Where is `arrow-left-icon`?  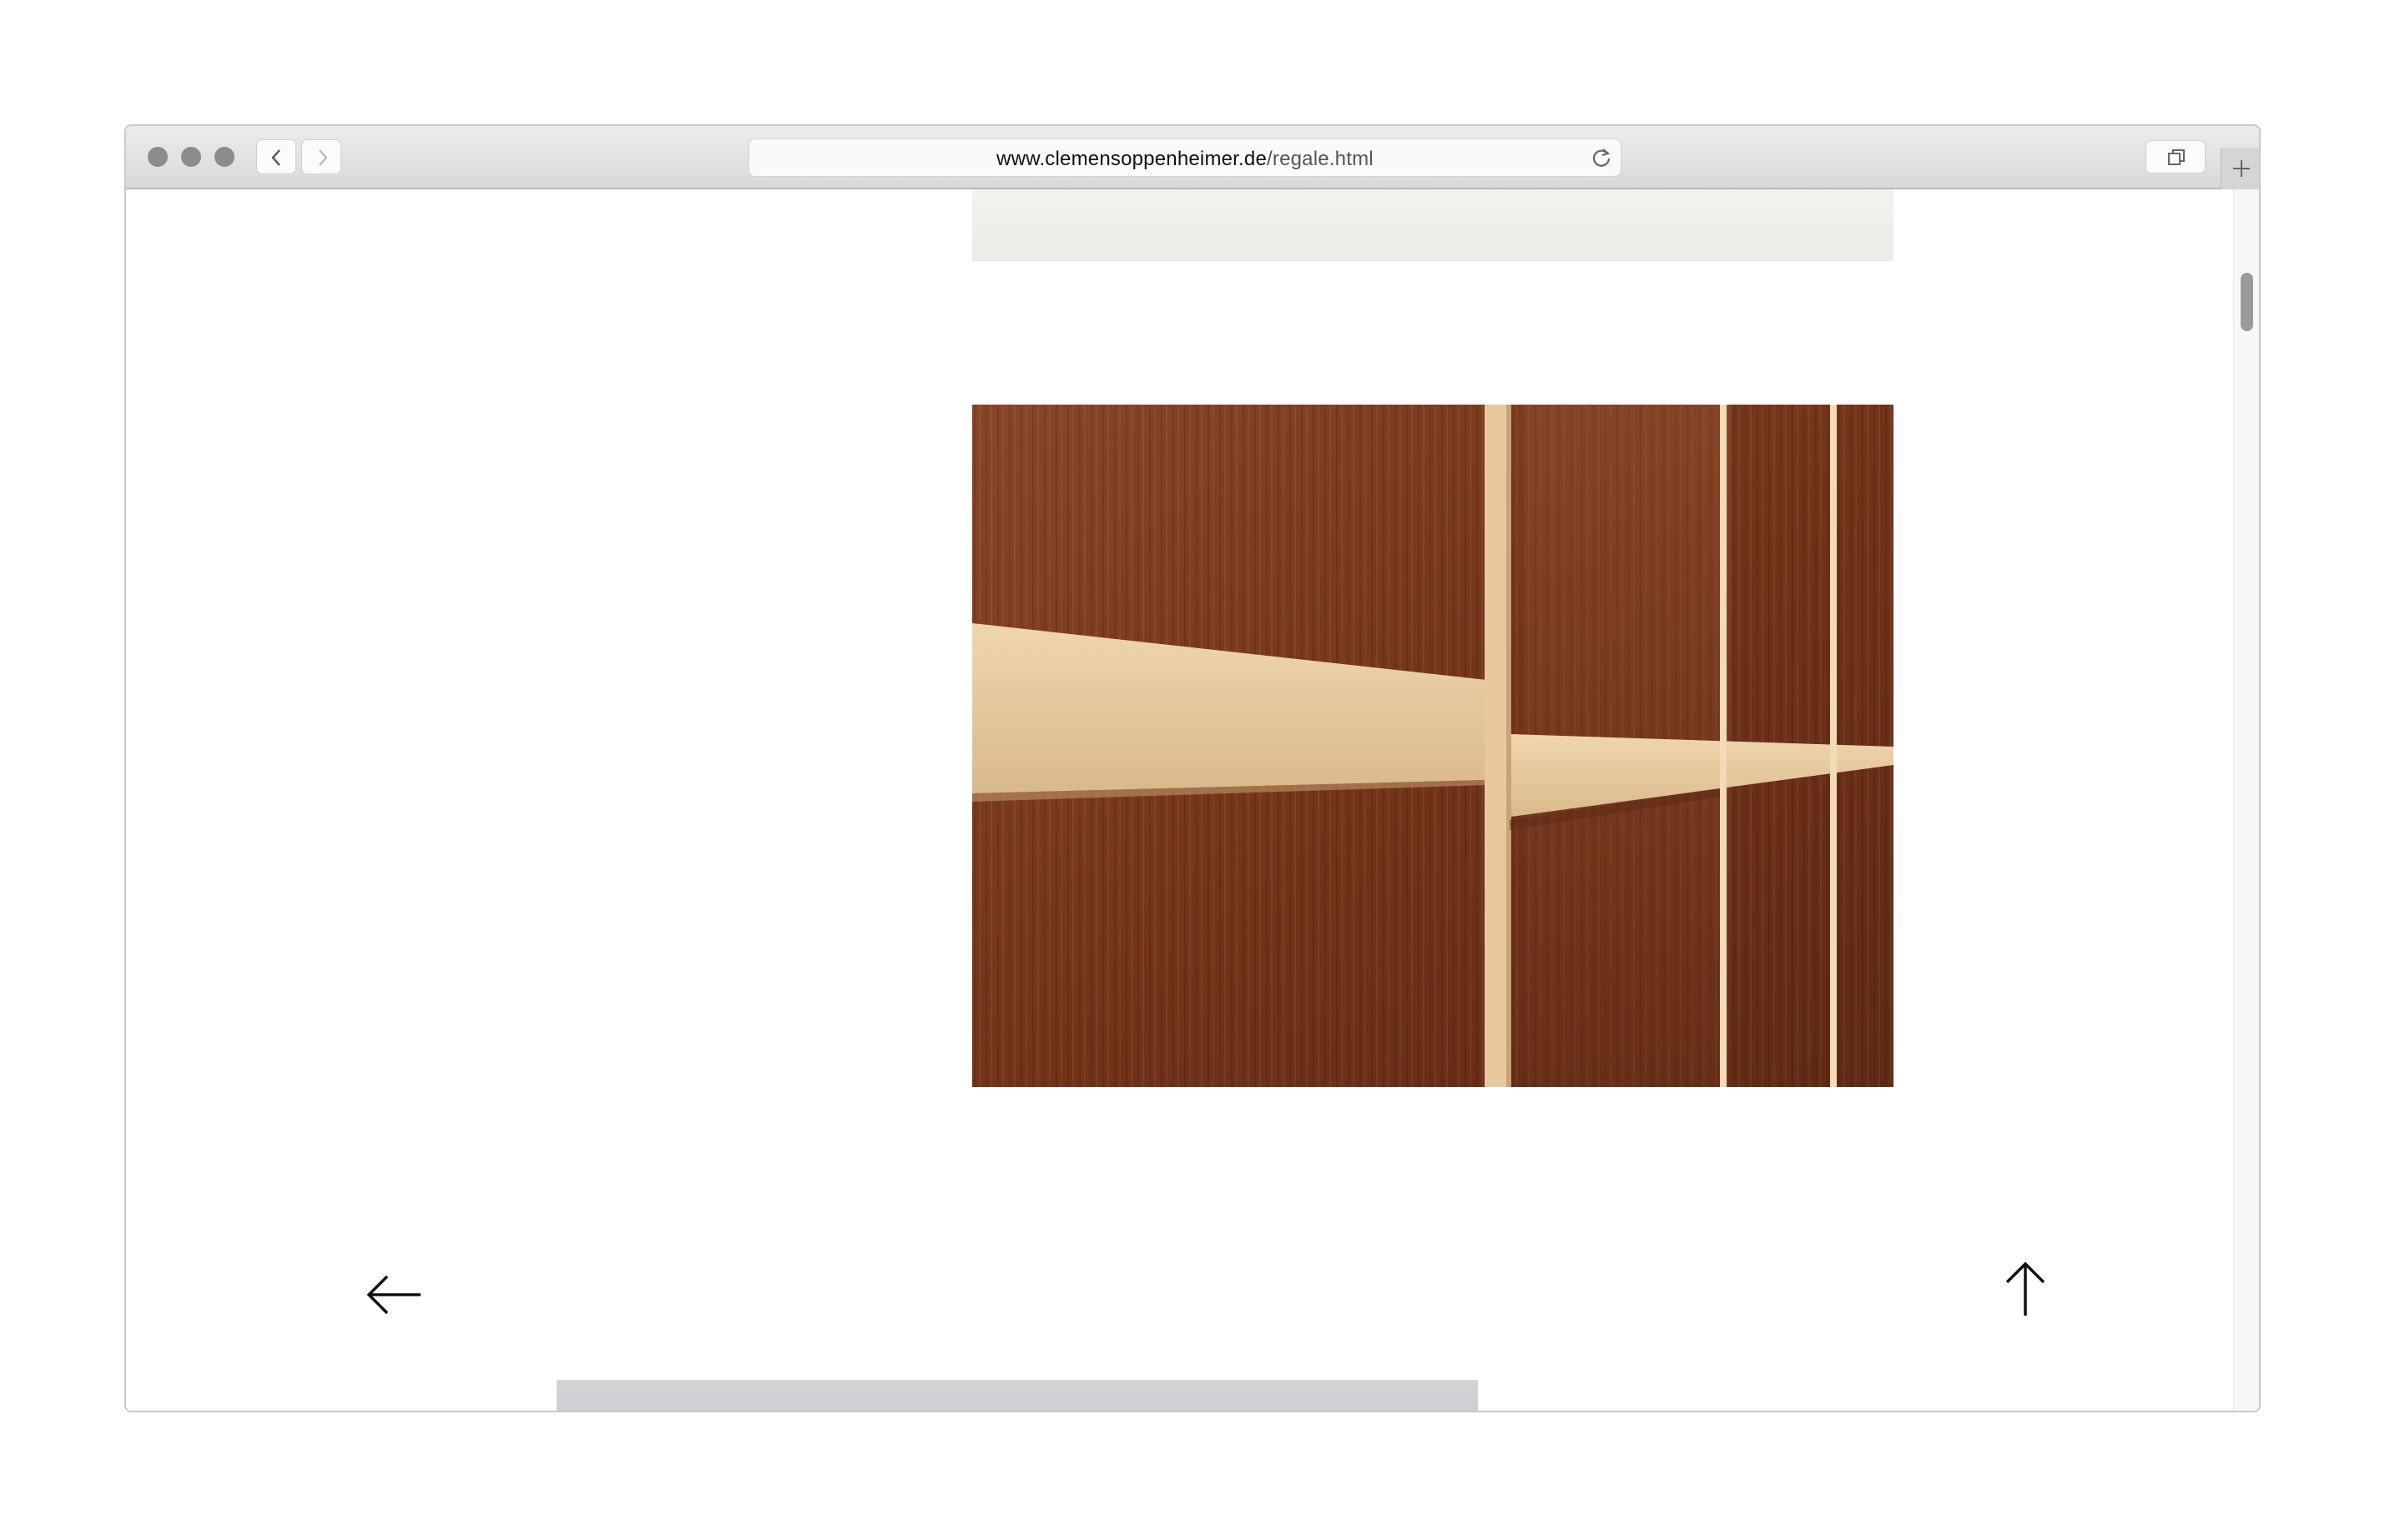 arrow-left-icon is located at coordinates (394, 1294).